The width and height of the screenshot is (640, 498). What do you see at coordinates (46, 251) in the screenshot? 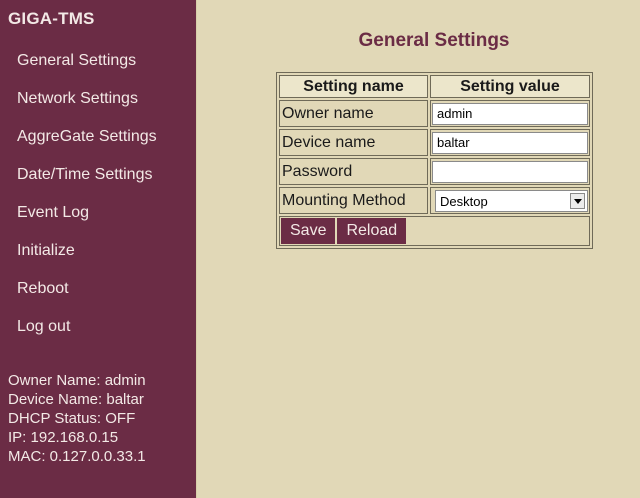
I see `nav-initialize: Initialize` at bounding box center [46, 251].